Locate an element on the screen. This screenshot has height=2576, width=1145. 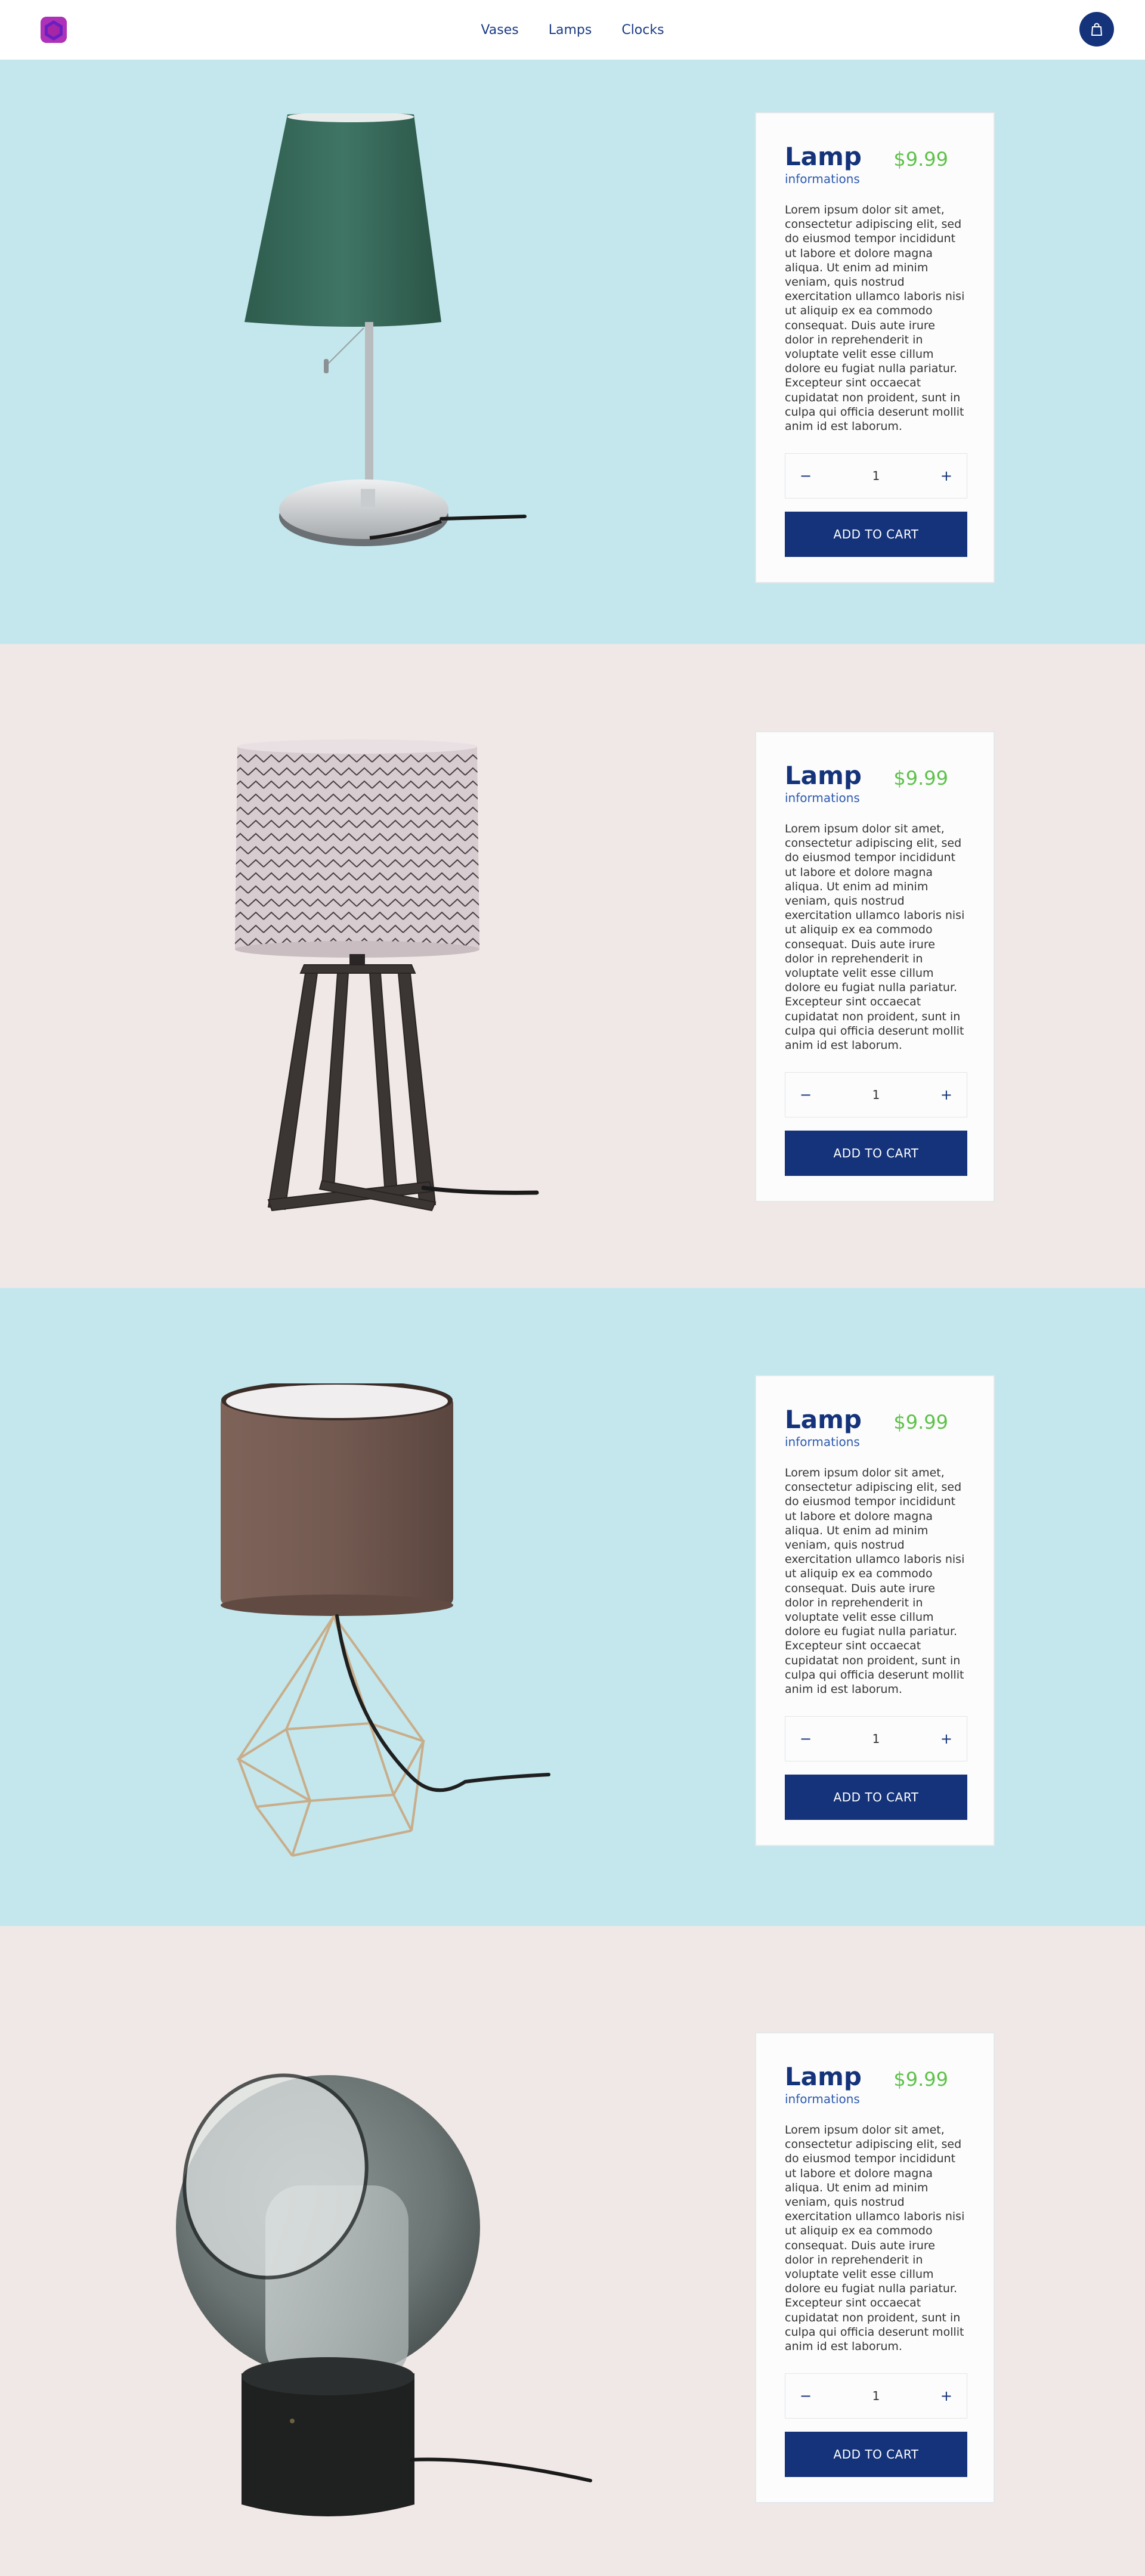
product-image-green-lamp is located at coordinates (386, 330).